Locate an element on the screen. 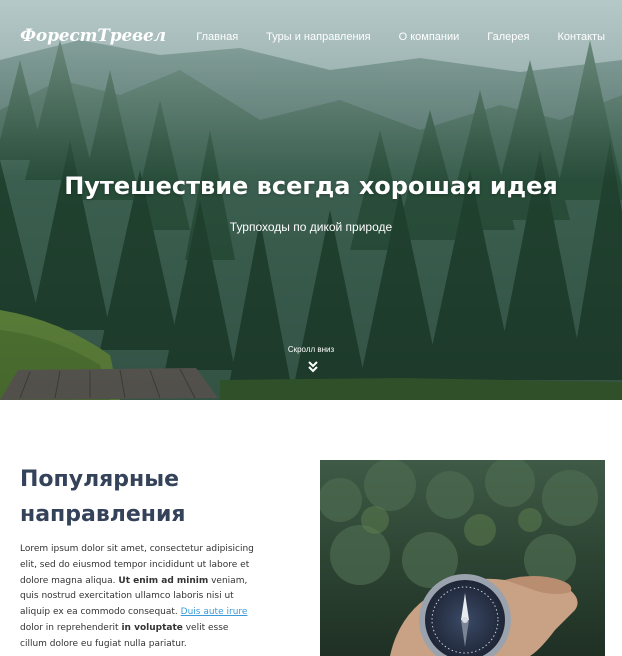 Image resolution: width=622 pixels, height=656 pixels. nav-link-about: О компании is located at coordinates (429, 37).